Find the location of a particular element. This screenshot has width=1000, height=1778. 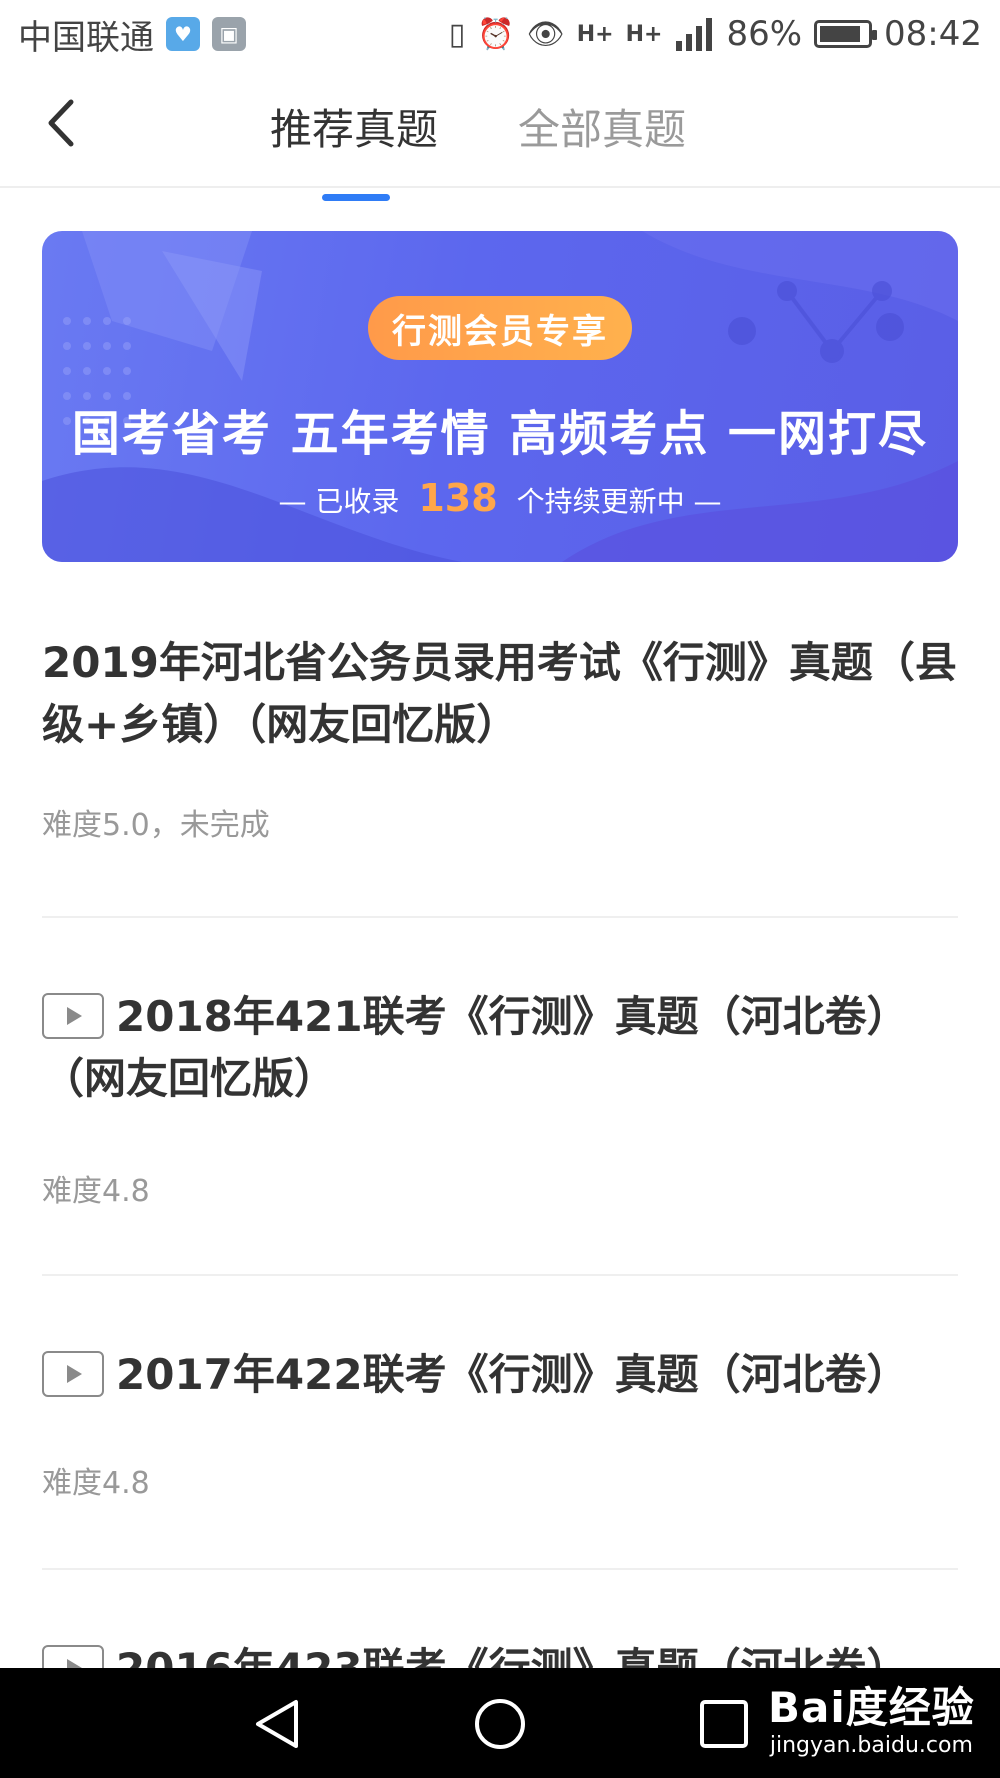

nav-recent-apps-icon is located at coordinates (724, 1724).